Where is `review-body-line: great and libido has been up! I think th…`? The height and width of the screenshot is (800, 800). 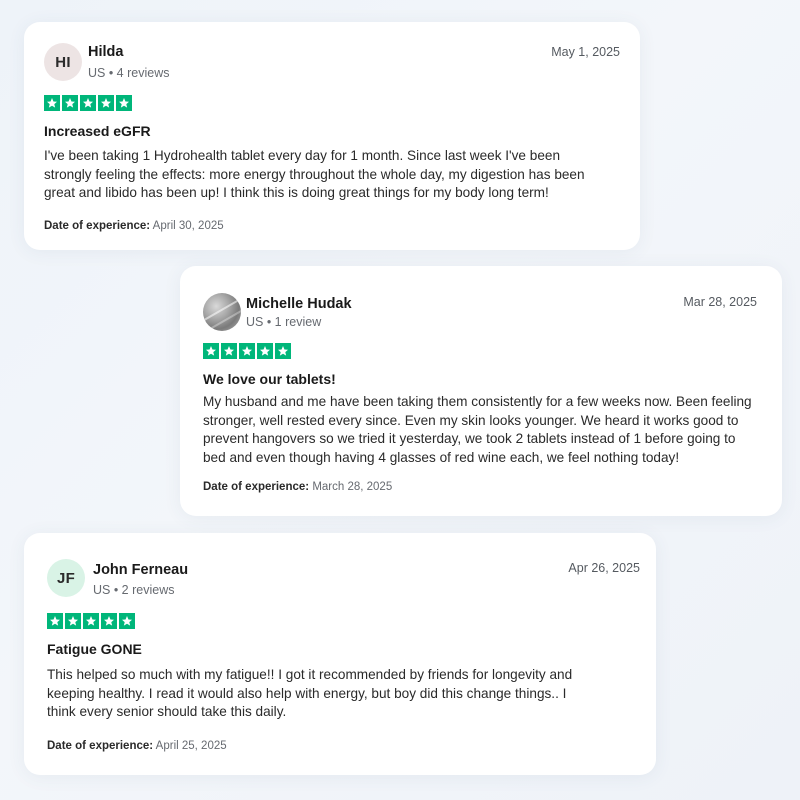 review-body-line: great and libido has been up! I think th… is located at coordinates (296, 192).